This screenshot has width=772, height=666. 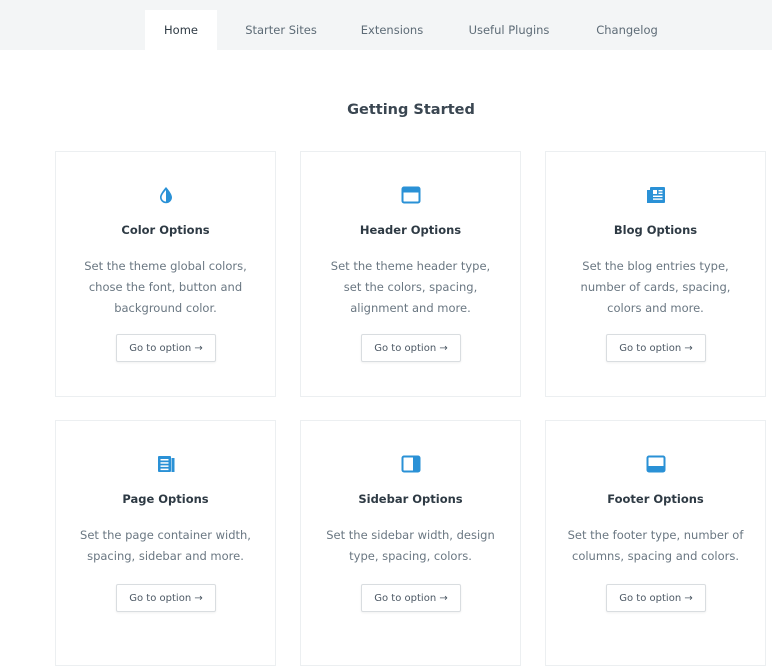 I want to click on tab-extensions: Extensions, so click(x=392, y=30).